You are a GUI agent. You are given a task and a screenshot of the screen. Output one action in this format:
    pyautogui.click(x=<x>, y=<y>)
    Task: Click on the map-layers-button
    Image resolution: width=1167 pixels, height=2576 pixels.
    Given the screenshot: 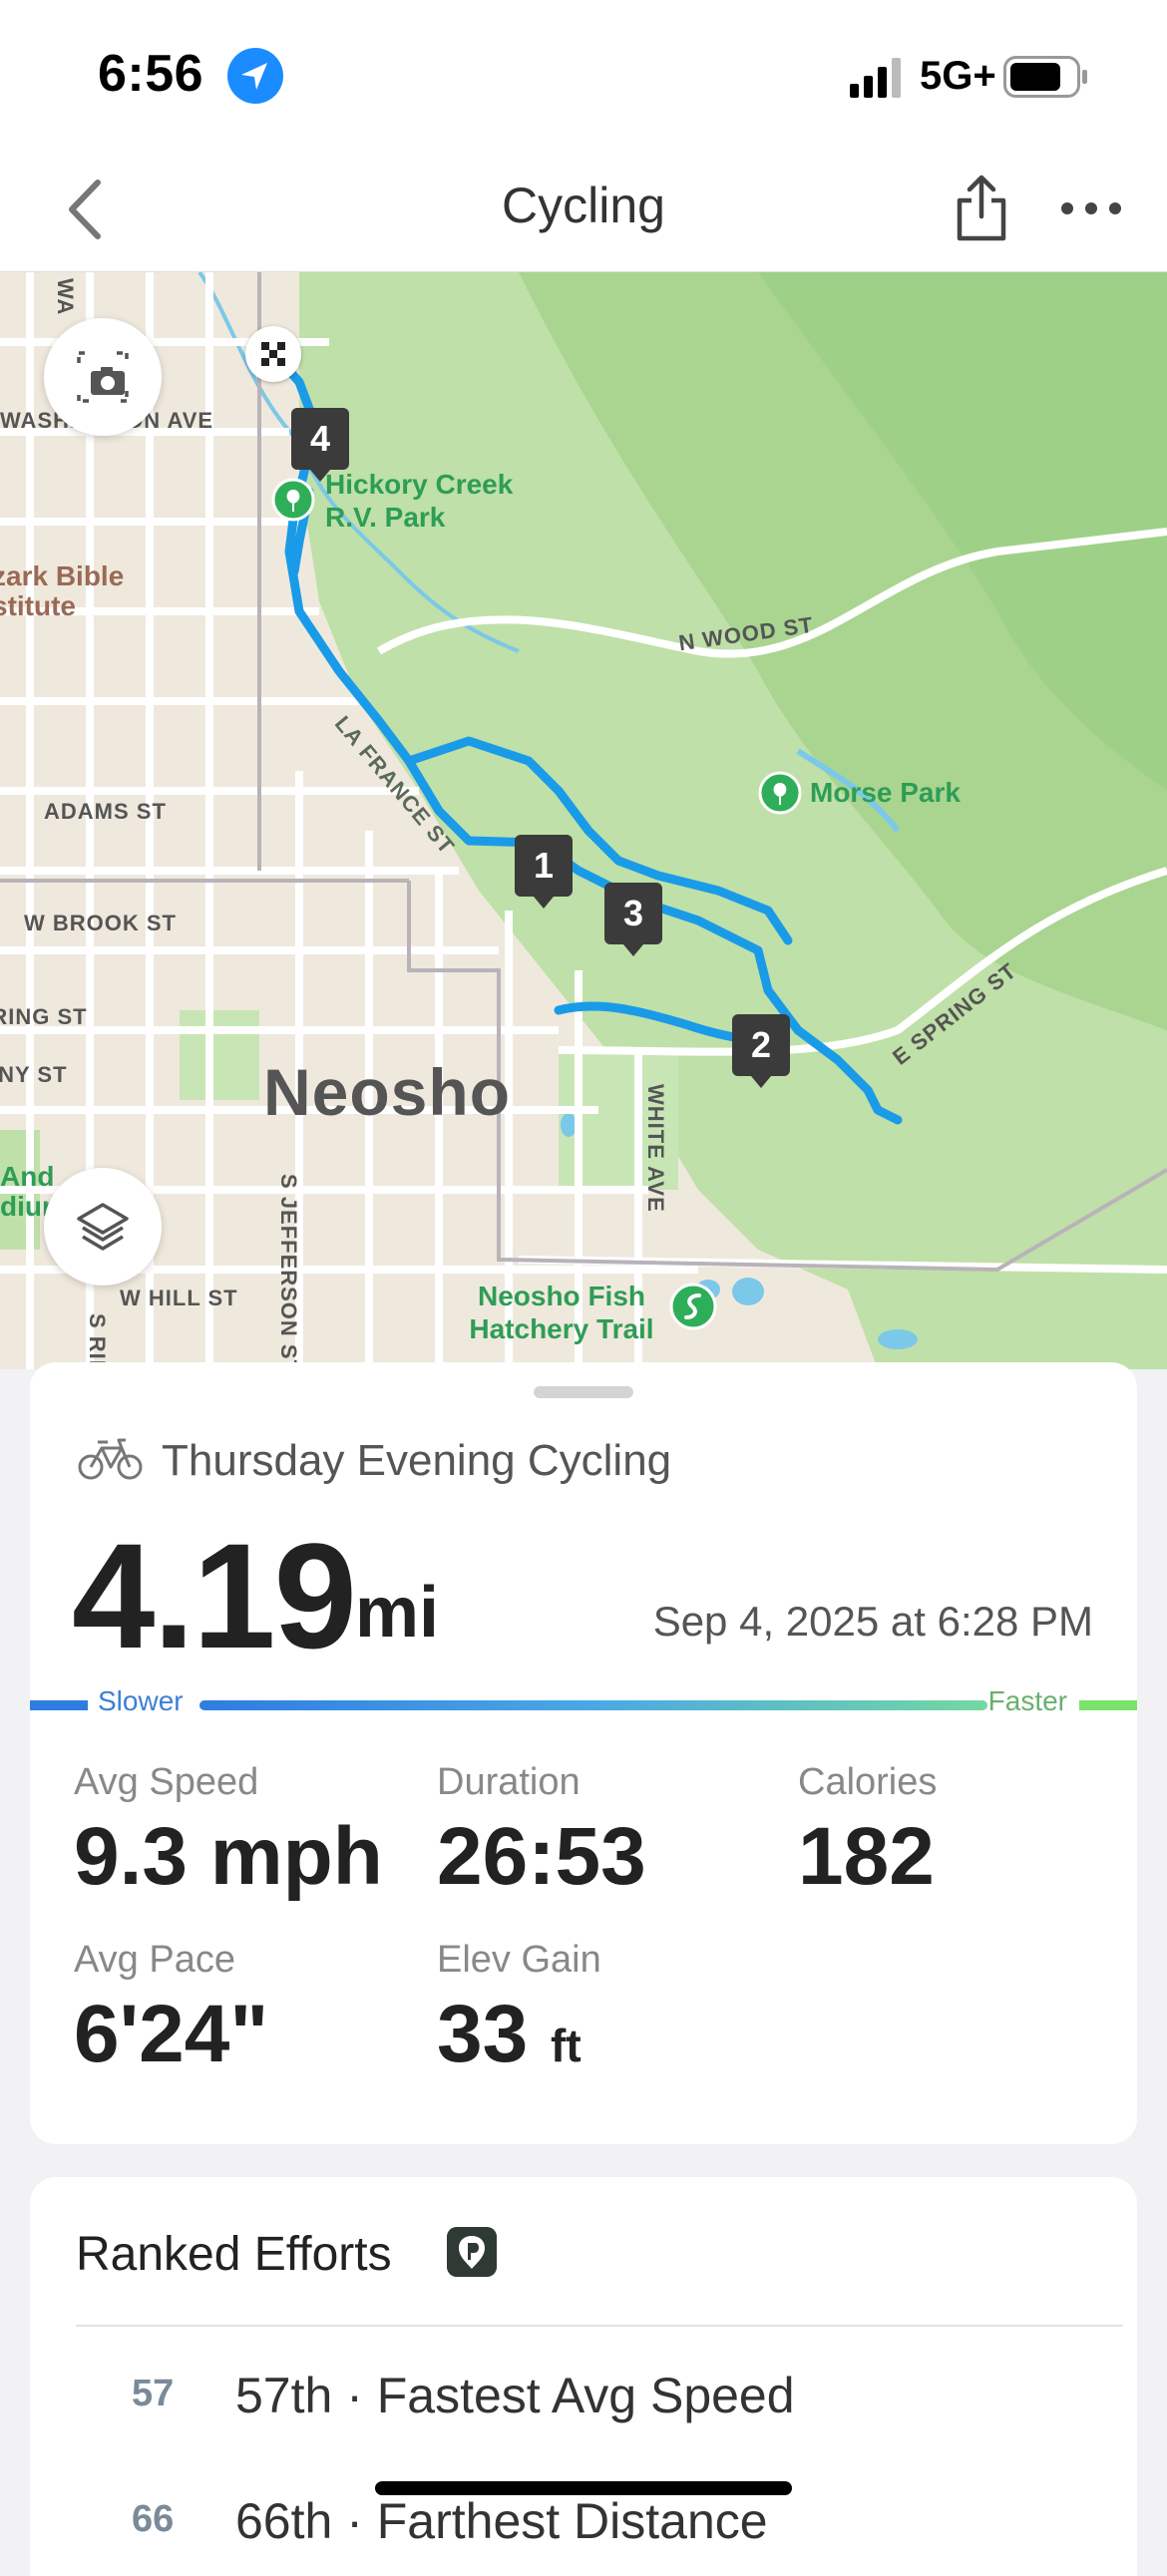 What is the action you would take?
    pyautogui.click(x=103, y=1227)
    